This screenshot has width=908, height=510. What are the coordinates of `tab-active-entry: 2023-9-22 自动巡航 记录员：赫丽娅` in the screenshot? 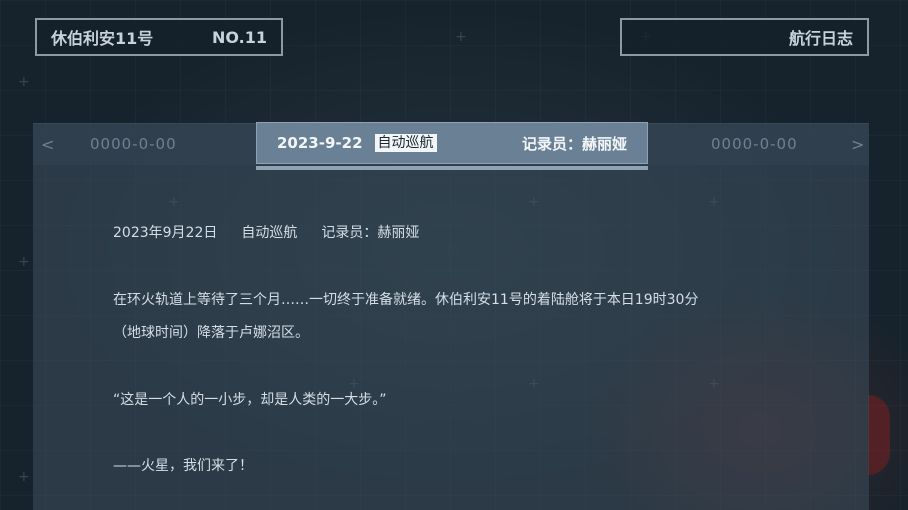 It's located at (452, 143).